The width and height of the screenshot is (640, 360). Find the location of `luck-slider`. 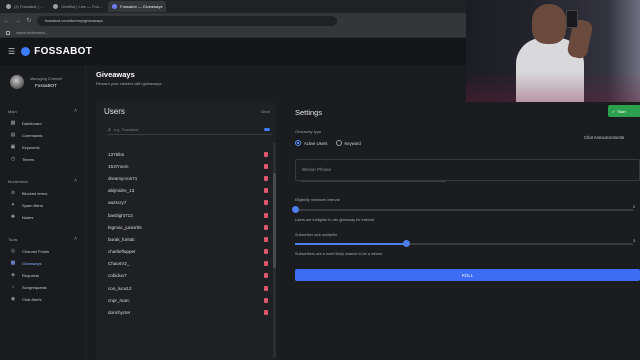

luck-slider is located at coordinates (464, 243).